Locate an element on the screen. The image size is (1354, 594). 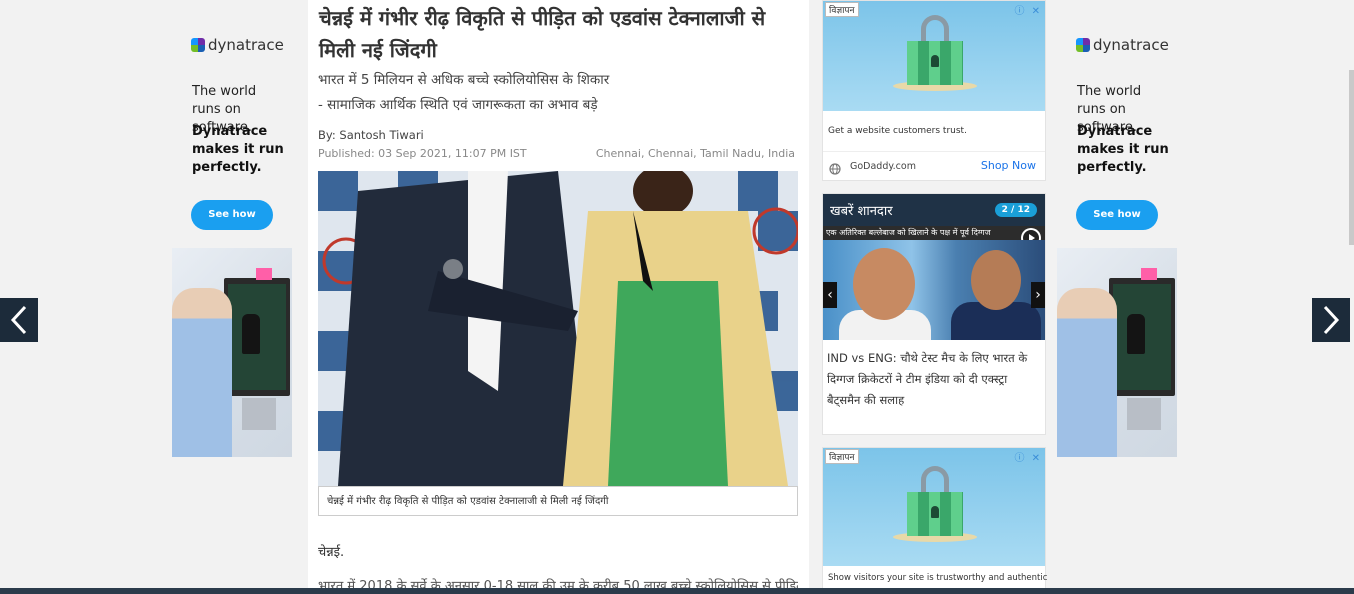
next-article-button is located at coordinates (1331, 320).